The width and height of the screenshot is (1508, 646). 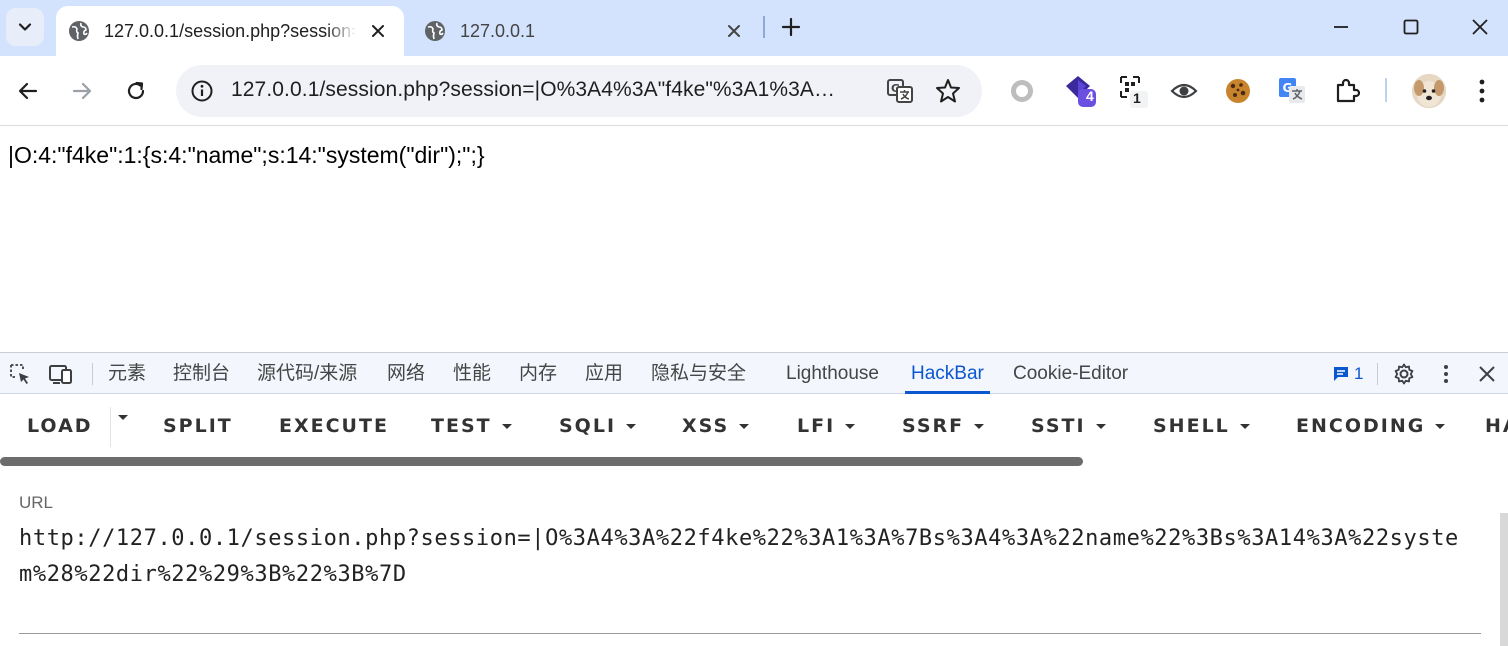 I want to click on device-toggle-icon, so click(x=60, y=374).